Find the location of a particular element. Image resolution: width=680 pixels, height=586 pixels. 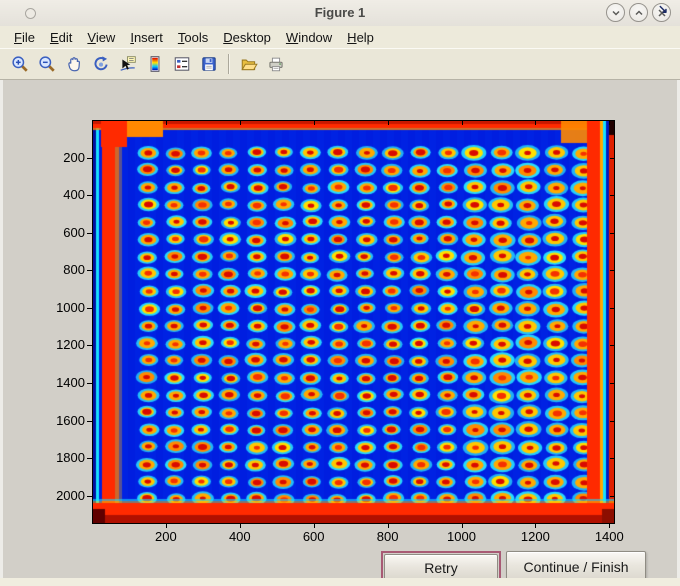

window-title: Figure 1 is located at coordinates (340, 12).